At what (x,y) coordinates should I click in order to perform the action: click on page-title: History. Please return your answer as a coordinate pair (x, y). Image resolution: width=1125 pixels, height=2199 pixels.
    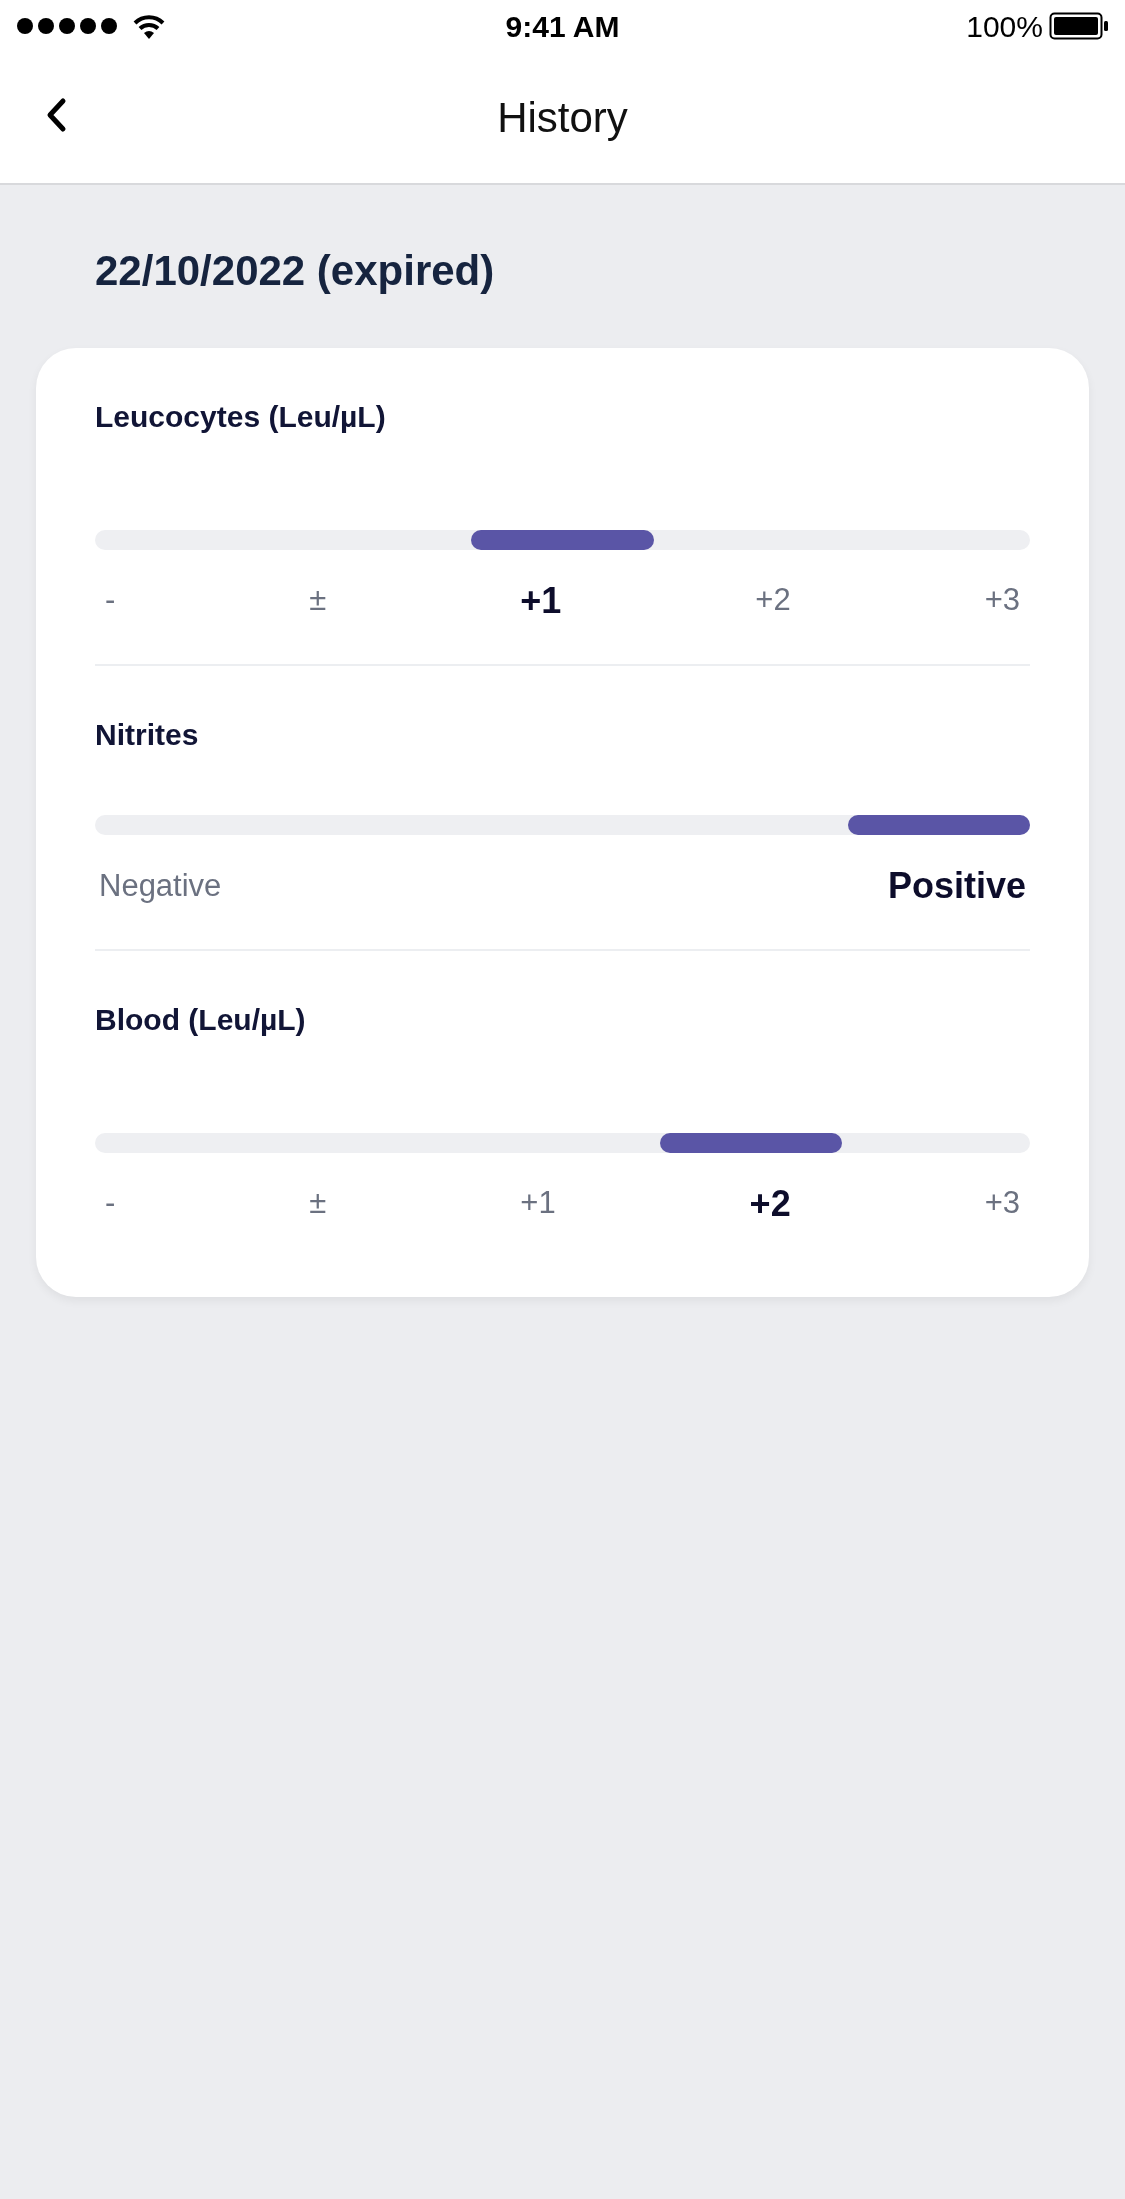
    Looking at the image, I should click on (562, 118).